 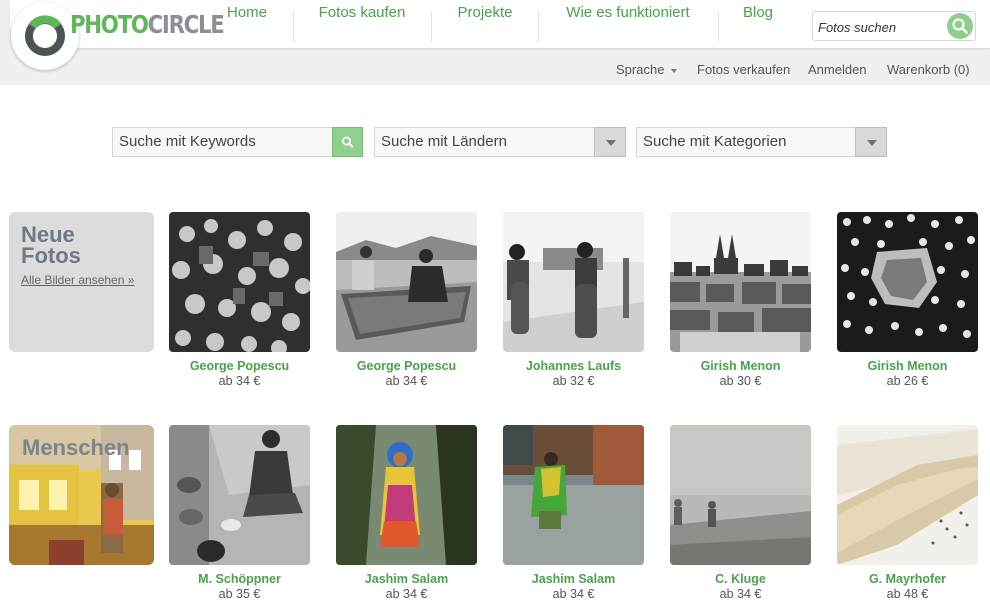 What do you see at coordinates (746, 142) in the screenshot?
I see `category-select: Suche mit Kategorien` at bounding box center [746, 142].